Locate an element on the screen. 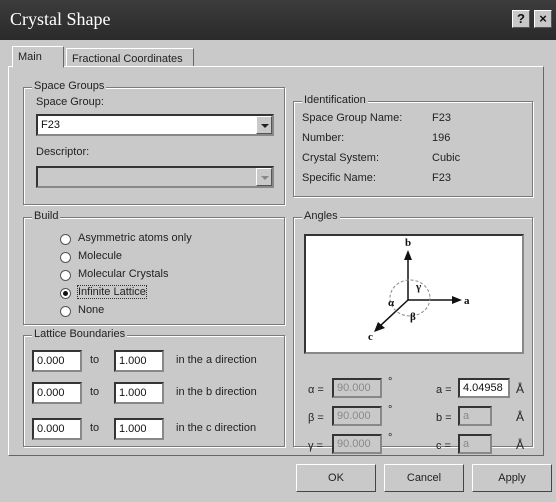 This screenshot has height=502, width=556. b-length-label: b = is located at coordinates (444, 418).